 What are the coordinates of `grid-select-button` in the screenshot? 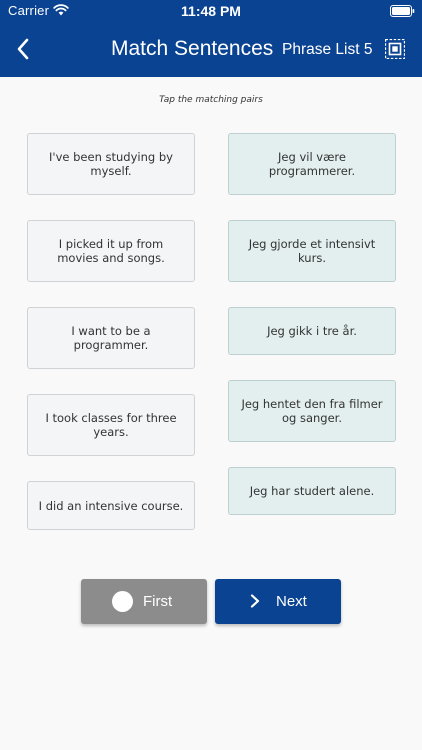 It's located at (395, 49).